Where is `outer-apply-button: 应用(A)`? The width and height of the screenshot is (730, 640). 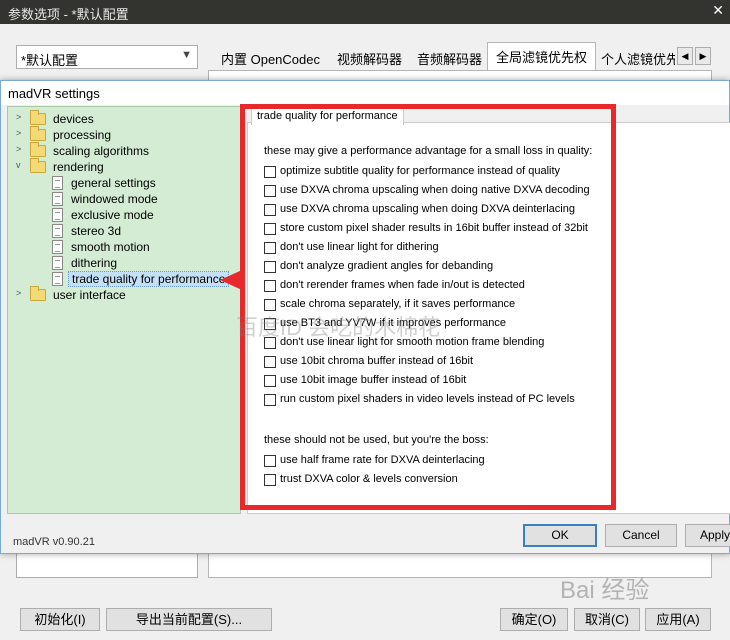
outer-apply-button: 应用(A) is located at coordinates (678, 619).